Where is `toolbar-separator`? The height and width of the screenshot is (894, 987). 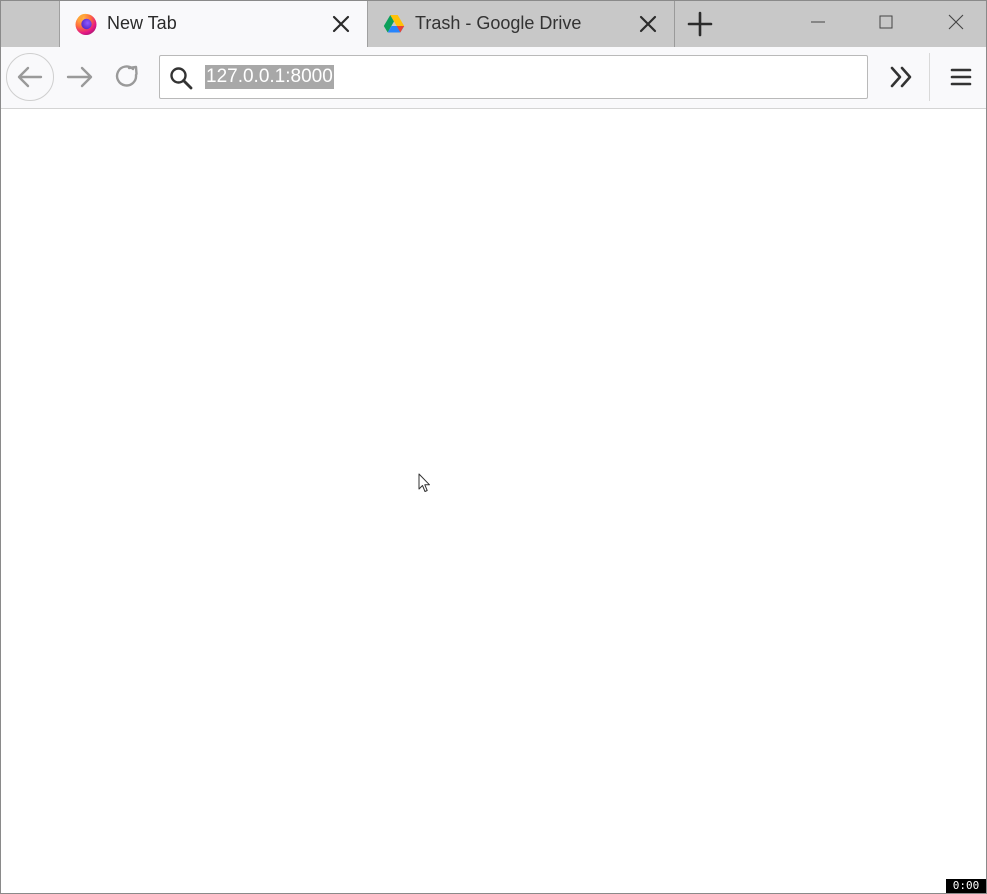
toolbar-separator is located at coordinates (929, 77).